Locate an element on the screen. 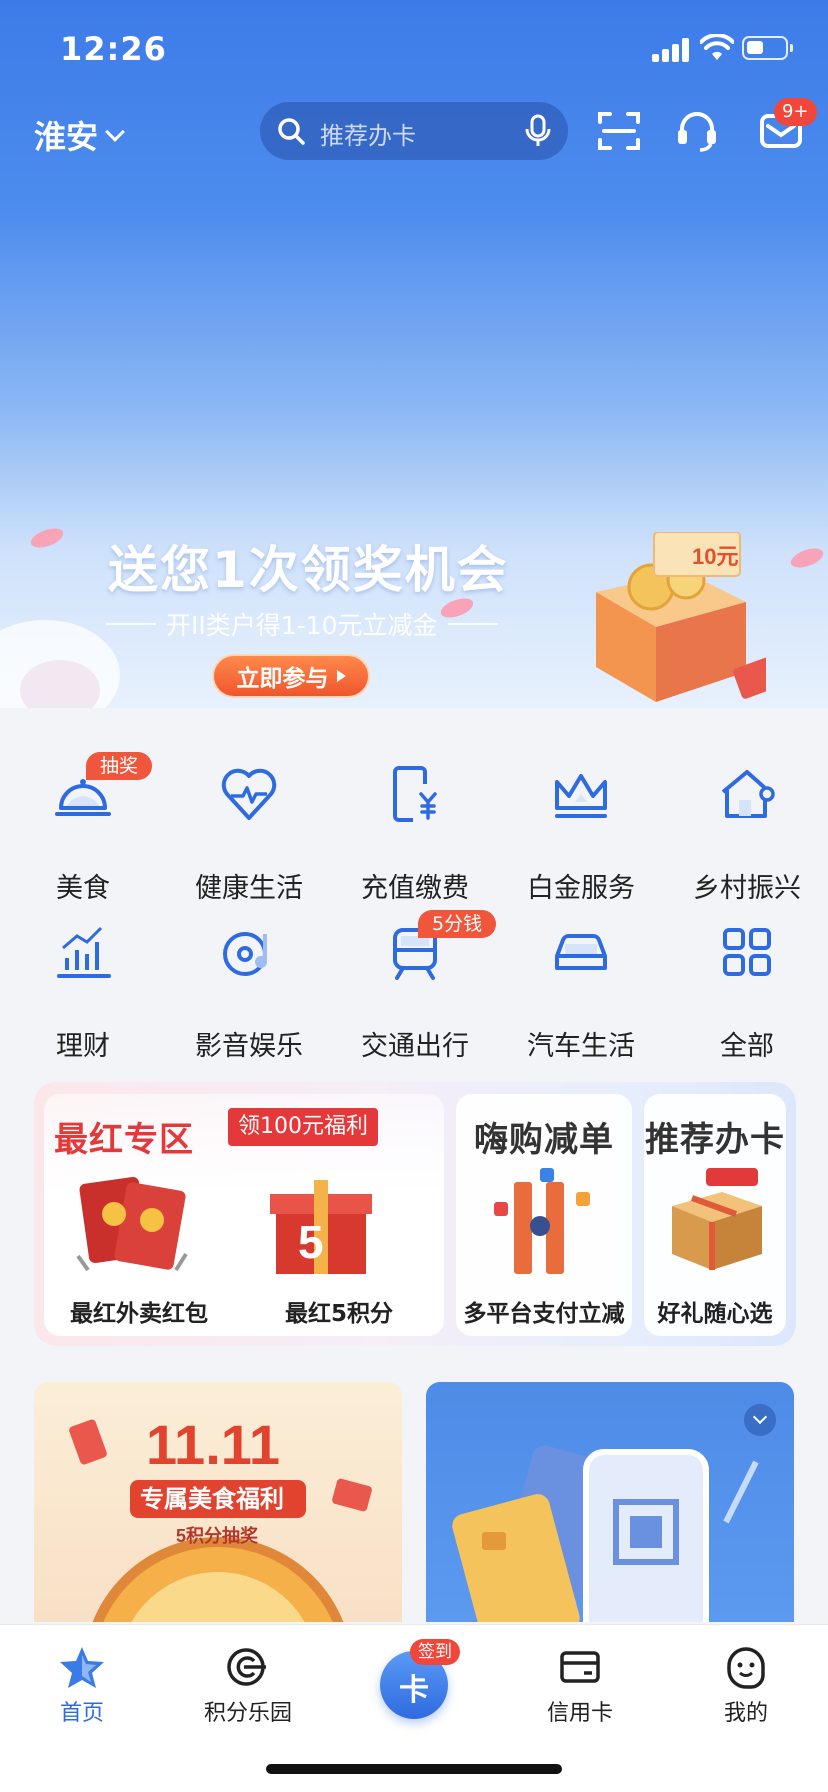  service-label: 健康生活 is located at coordinates (249, 888).